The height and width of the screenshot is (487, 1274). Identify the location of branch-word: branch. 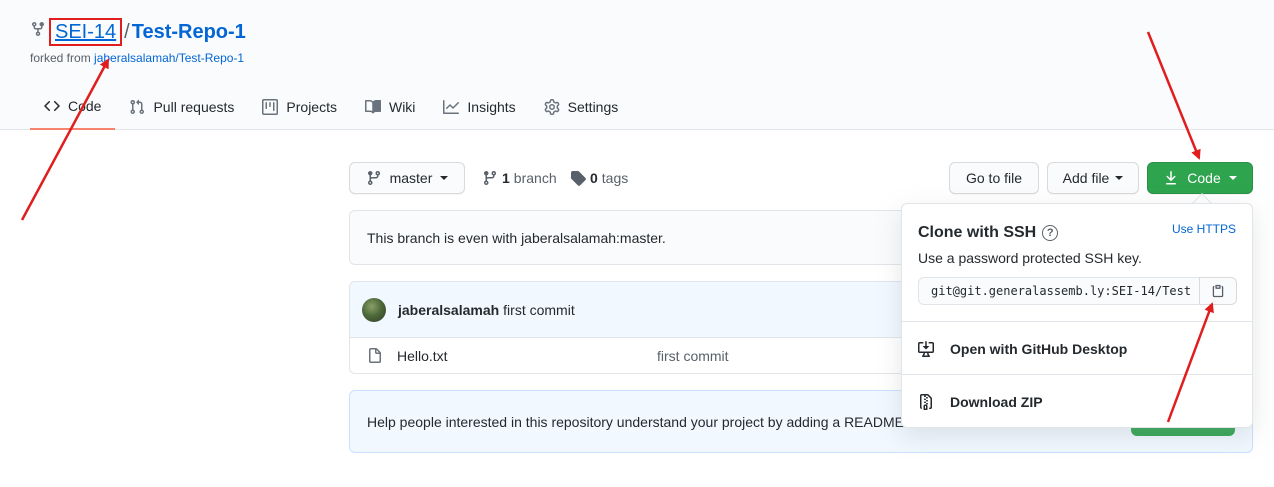
(535, 178).